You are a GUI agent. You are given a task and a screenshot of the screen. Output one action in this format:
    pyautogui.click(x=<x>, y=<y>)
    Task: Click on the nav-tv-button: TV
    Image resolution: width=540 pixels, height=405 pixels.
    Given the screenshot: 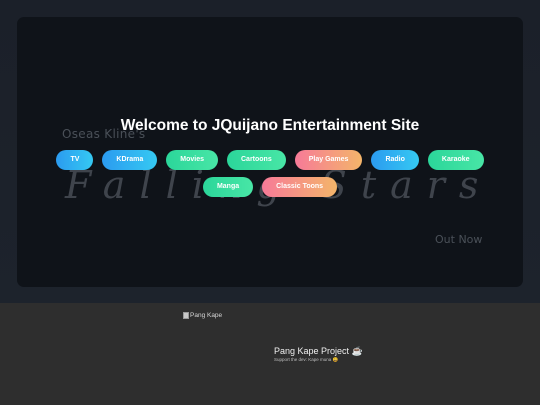 What is the action you would take?
    pyautogui.click(x=75, y=160)
    